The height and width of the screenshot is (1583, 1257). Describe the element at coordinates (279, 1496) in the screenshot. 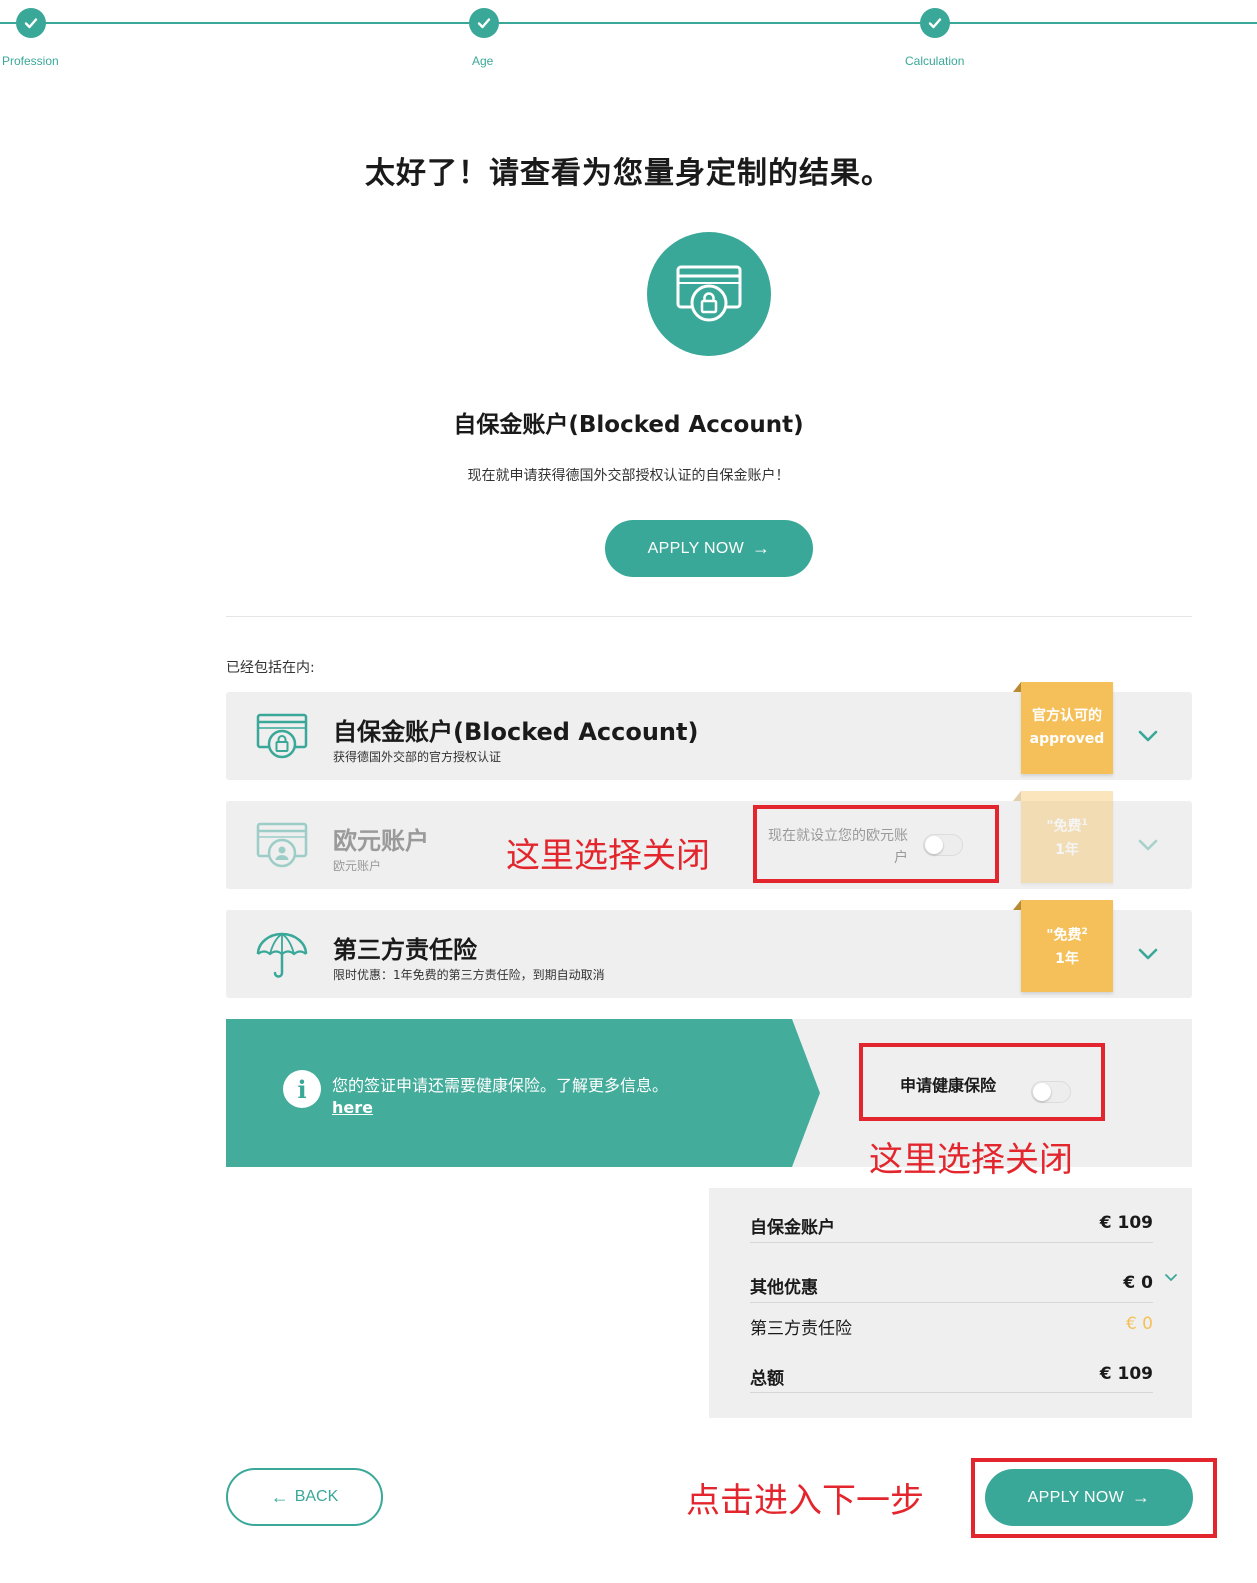

I see `arrow-left-icon: ←` at that location.